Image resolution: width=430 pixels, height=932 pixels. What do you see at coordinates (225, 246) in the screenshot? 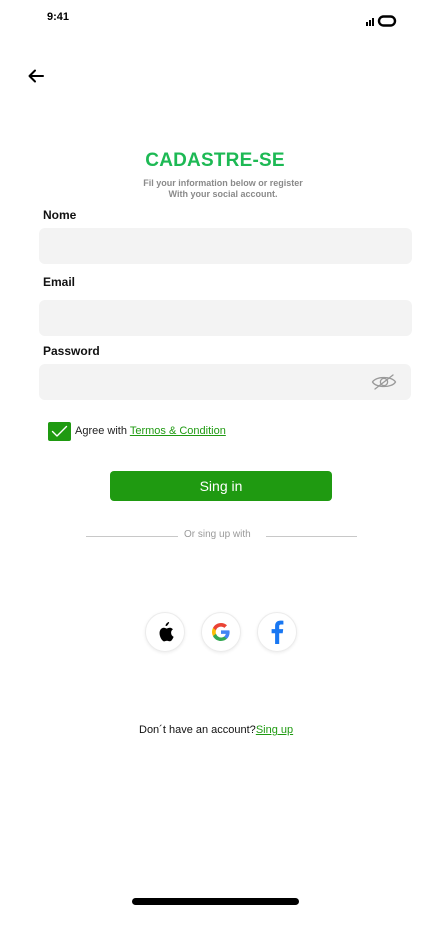
I see `name-field` at bounding box center [225, 246].